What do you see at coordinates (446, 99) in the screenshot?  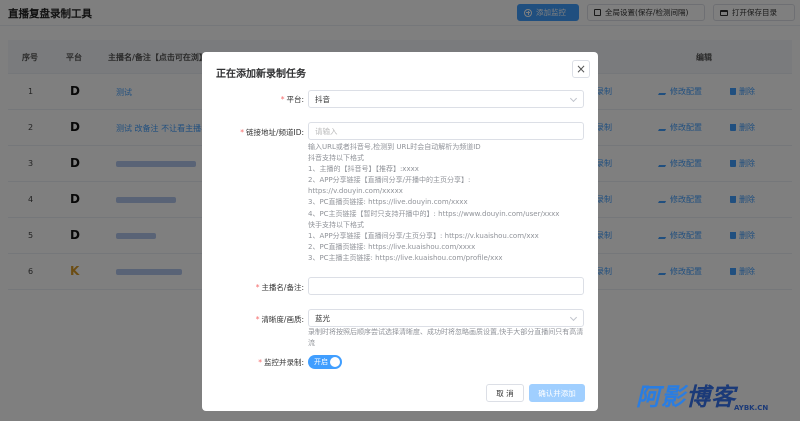 I see `platform-select: 抖音` at bounding box center [446, 99].